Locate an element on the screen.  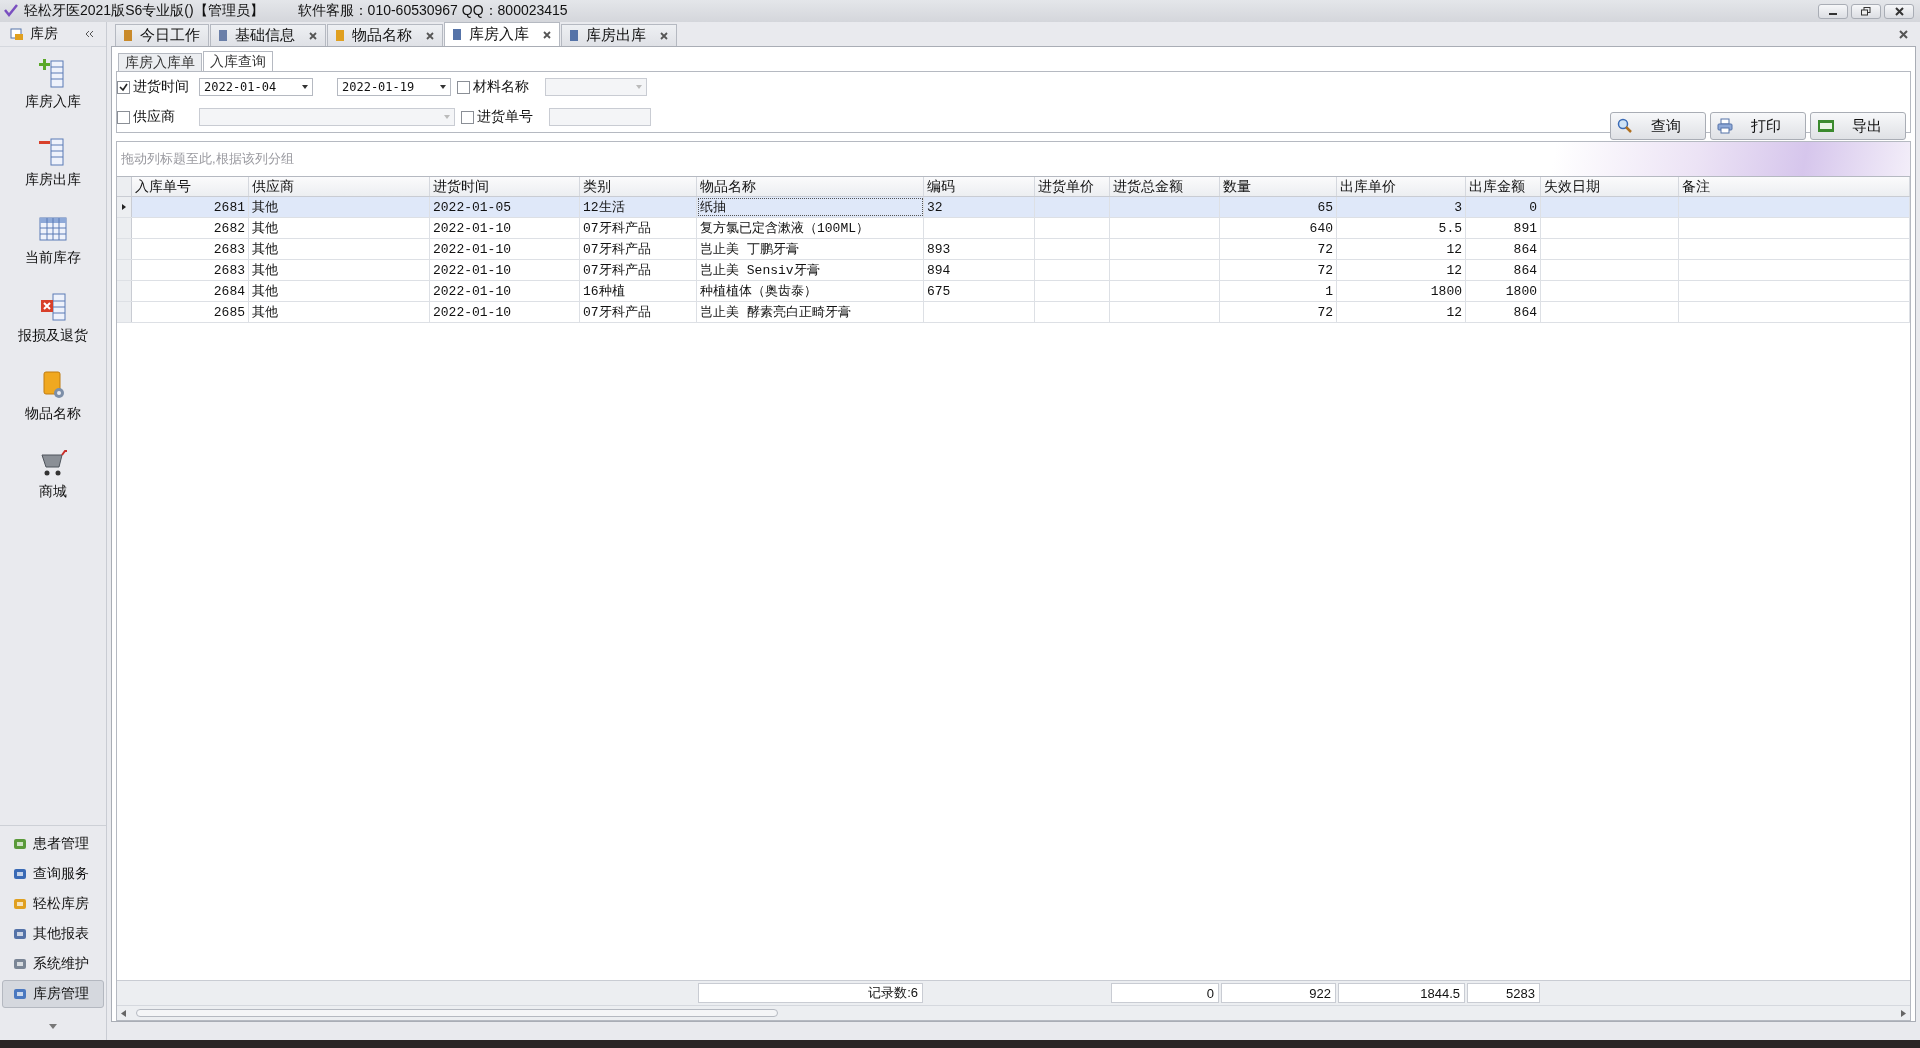
summary-cell: 记录数:6 is located at coordinates (810, 993).